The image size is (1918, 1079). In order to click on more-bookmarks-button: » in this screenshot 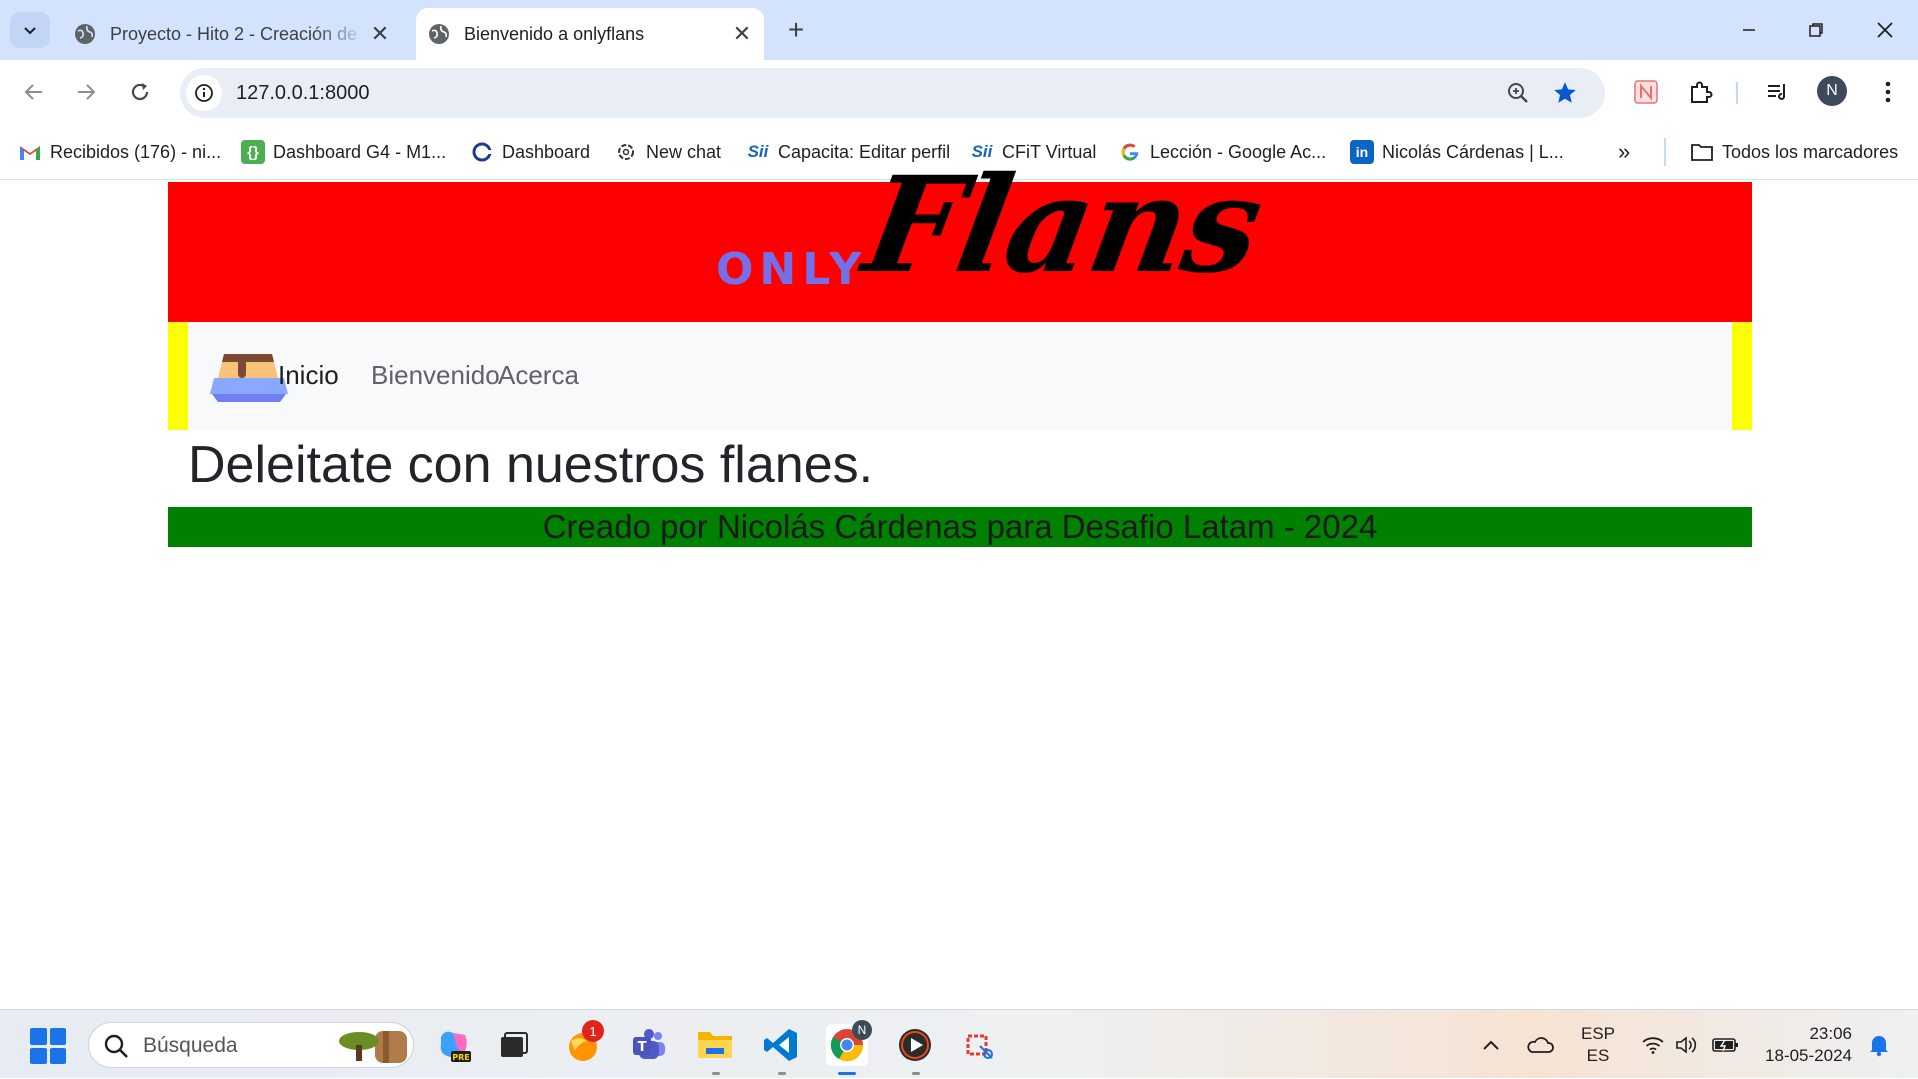, I will do `click(1624, 152)`.